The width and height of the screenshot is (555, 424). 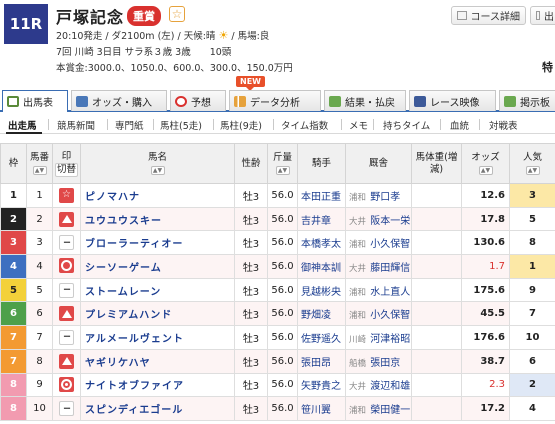 What do you see at coordinates (406, 125) in the screenshot?
I see `subtab-best-time: 持ちタイム` at bounding box center [406, 125].